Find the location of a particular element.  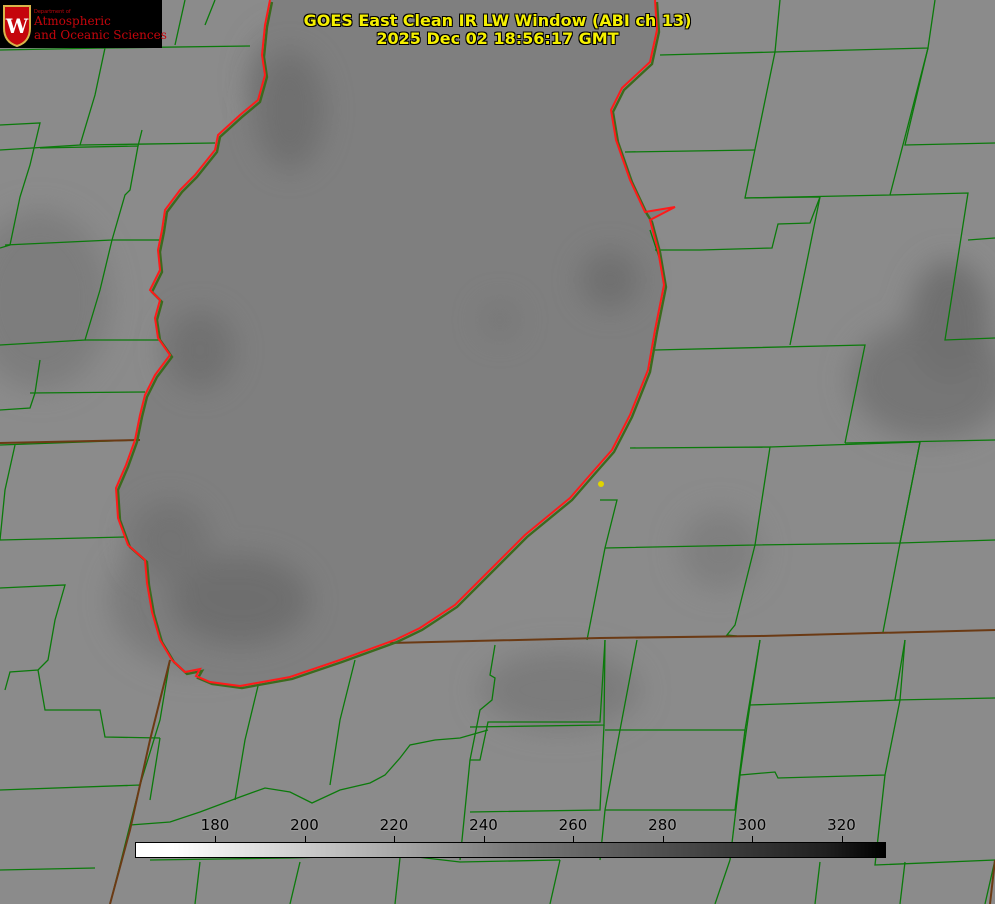

colorbar-tick-label: 280 is located at coordinates (662, 825).